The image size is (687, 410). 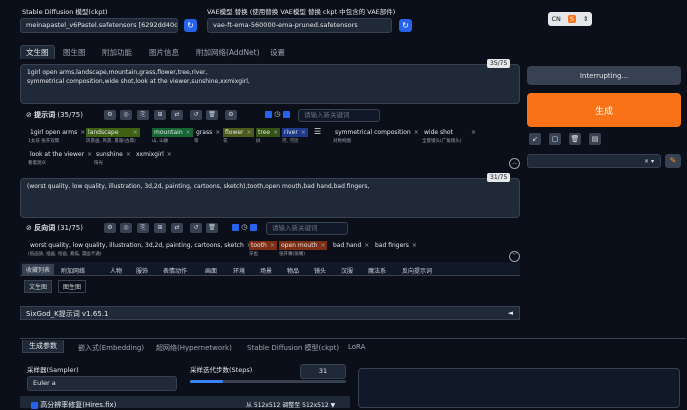 I want to click on collapse-icon: ⊘, so click(x=29, y=115).